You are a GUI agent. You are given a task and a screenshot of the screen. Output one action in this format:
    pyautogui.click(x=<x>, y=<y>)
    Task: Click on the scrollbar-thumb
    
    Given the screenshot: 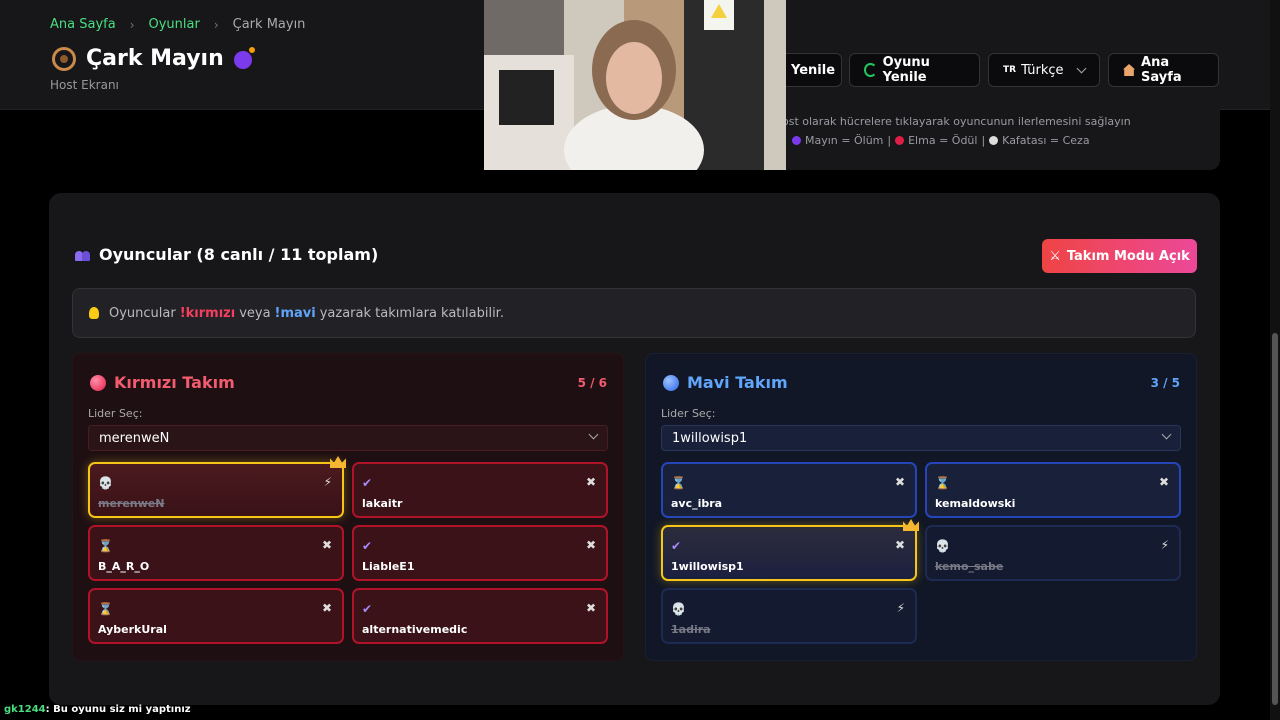 What is the action you would take?
    pyautogui.click(x=1275, y=519)
    